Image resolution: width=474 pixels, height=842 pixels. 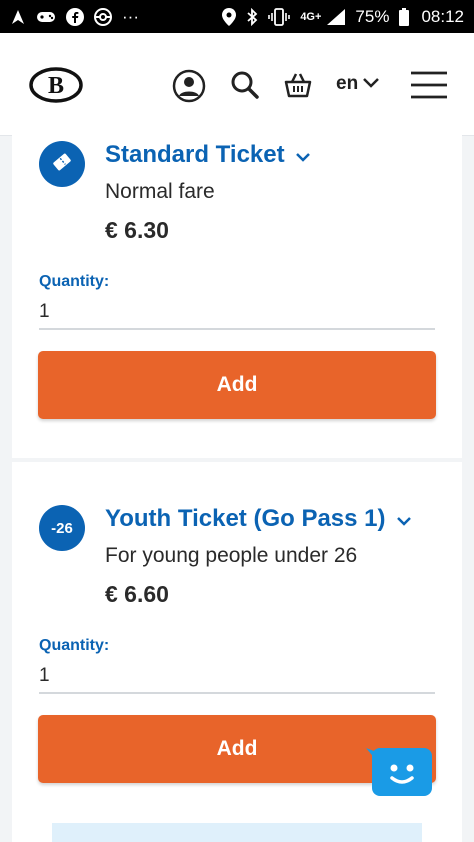 I want to click on language-label: en, so click(x=347, y=83).